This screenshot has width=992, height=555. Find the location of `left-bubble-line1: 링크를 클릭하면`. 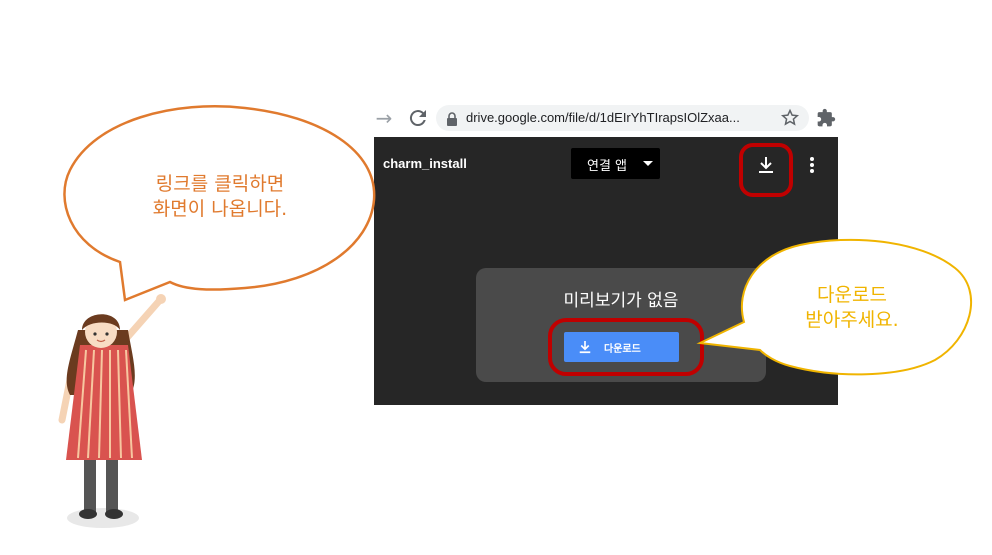

left-bubble-line1: 링크를 클릭하면 is located at coordinates (220, 184).